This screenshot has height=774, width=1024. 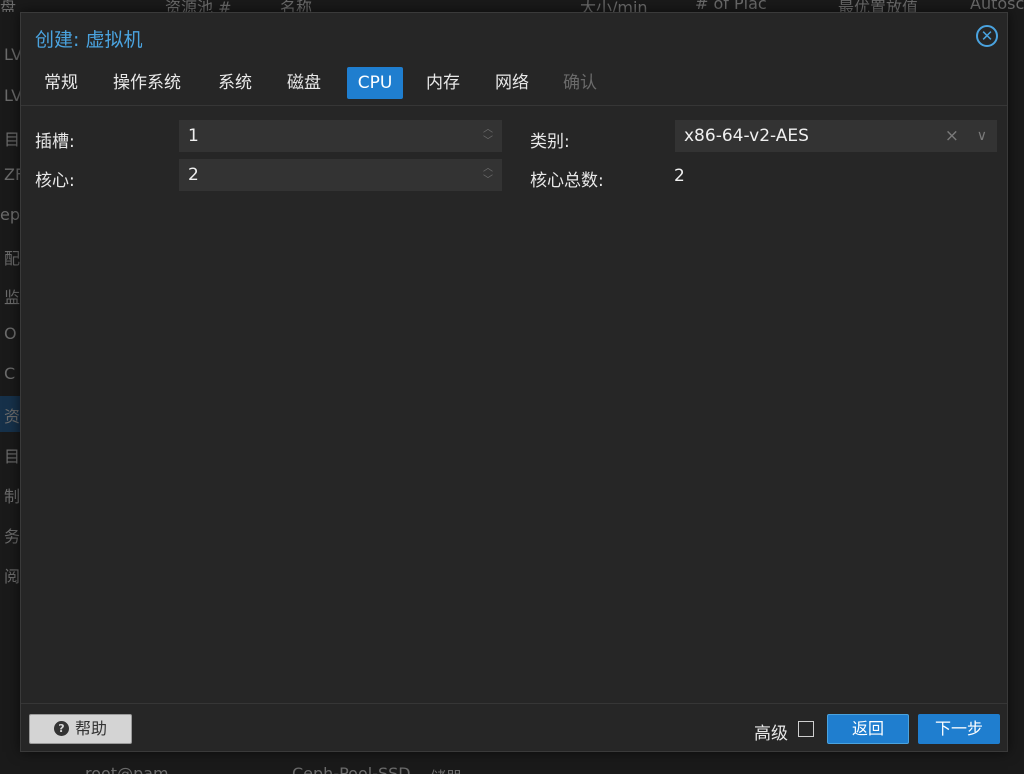 I want to click on tab-memory: 内存, so click(x=443, y=83).